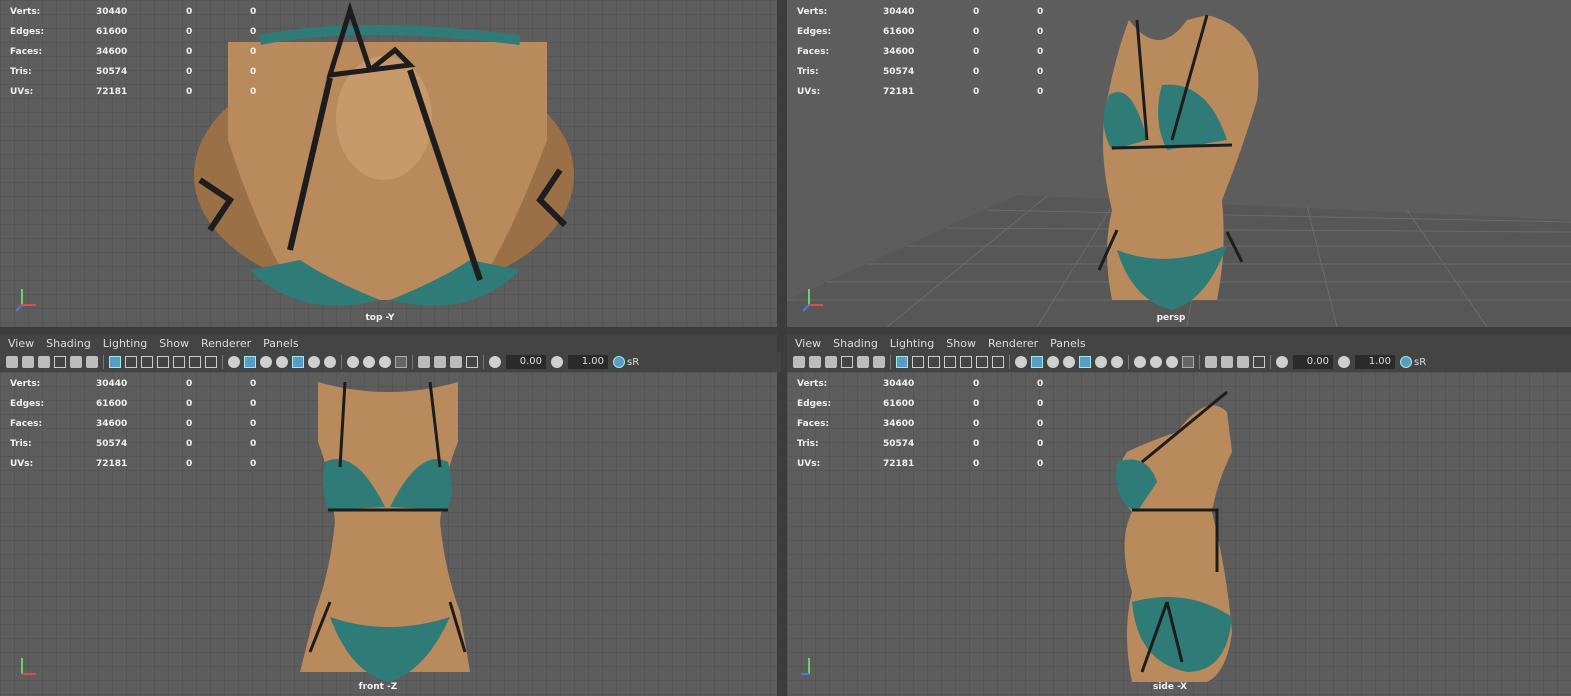  I want to click on camera-label: front -Z, so click(378, 687).